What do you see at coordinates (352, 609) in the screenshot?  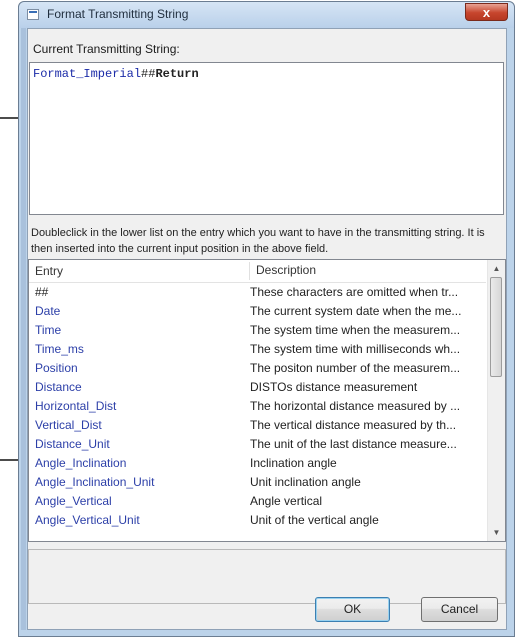 I see `ok-button: OK` at bounding box center [352, 609].